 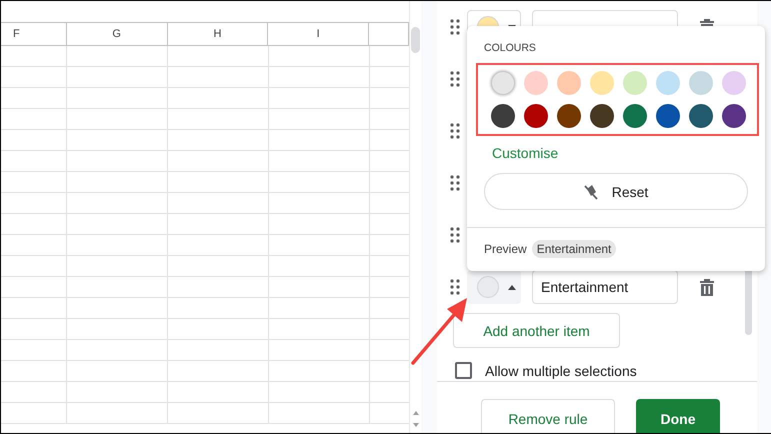 I want to click on reset-button: Reset, so click(x=616, y=191).